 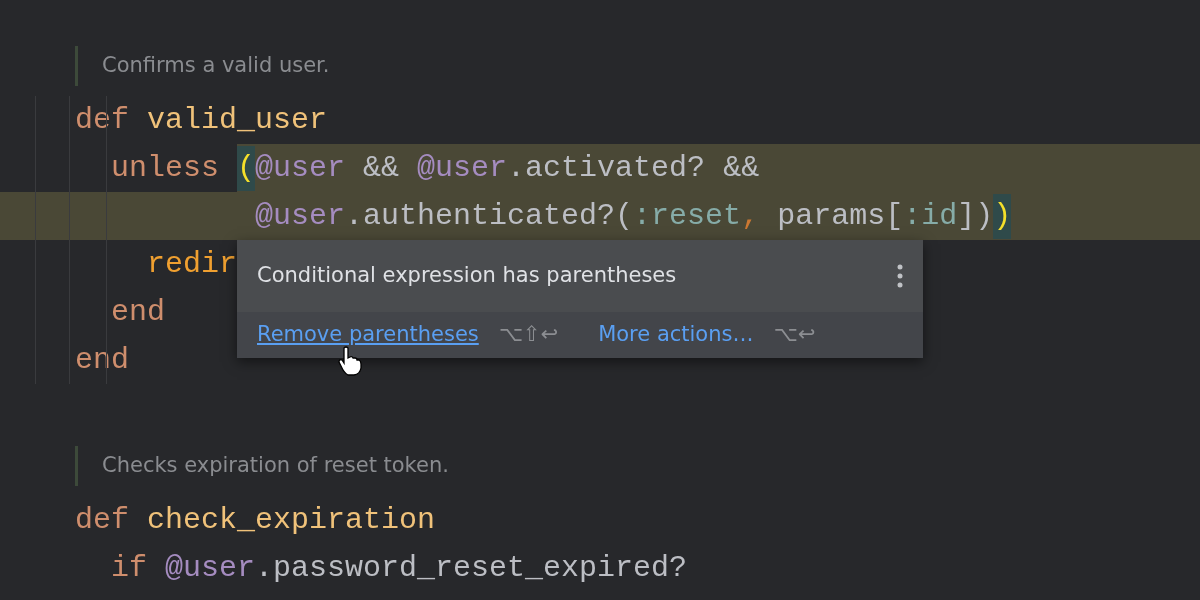 What do you see at coordinates (246, 168) in the screenshot?
I see `bracket: (` at bounding box center [246, 168].